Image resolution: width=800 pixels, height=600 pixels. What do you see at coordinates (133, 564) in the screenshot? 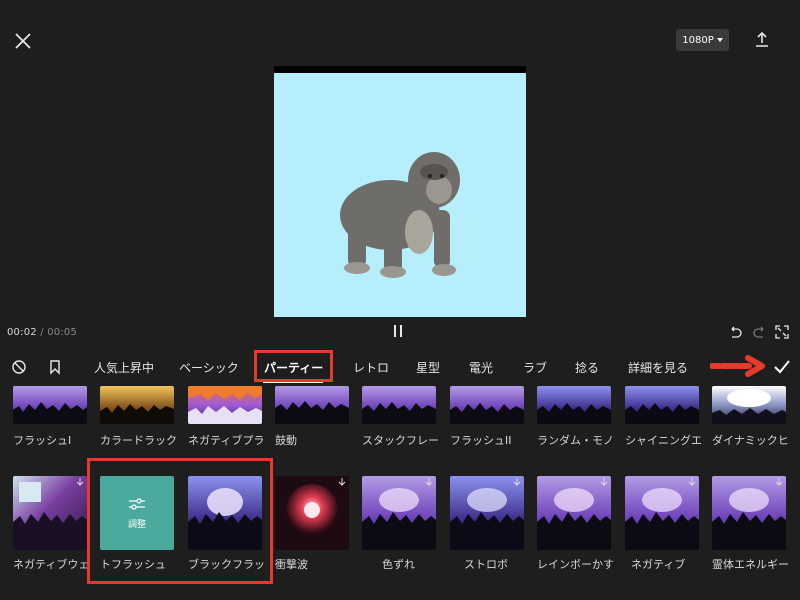
I see `effect-label: トフラッシュ` at bounding box center [133, 564].